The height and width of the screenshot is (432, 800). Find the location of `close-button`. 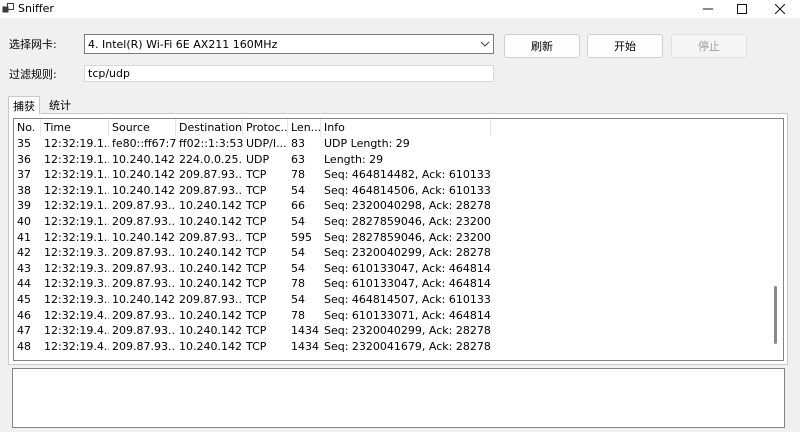

close-button is located at coordinates (780, 9).